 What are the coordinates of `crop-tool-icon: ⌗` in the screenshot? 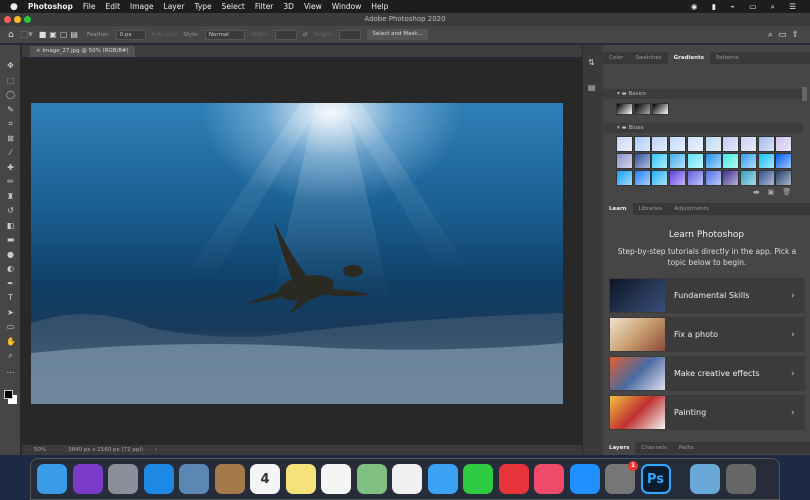 It's located at (10, 123).